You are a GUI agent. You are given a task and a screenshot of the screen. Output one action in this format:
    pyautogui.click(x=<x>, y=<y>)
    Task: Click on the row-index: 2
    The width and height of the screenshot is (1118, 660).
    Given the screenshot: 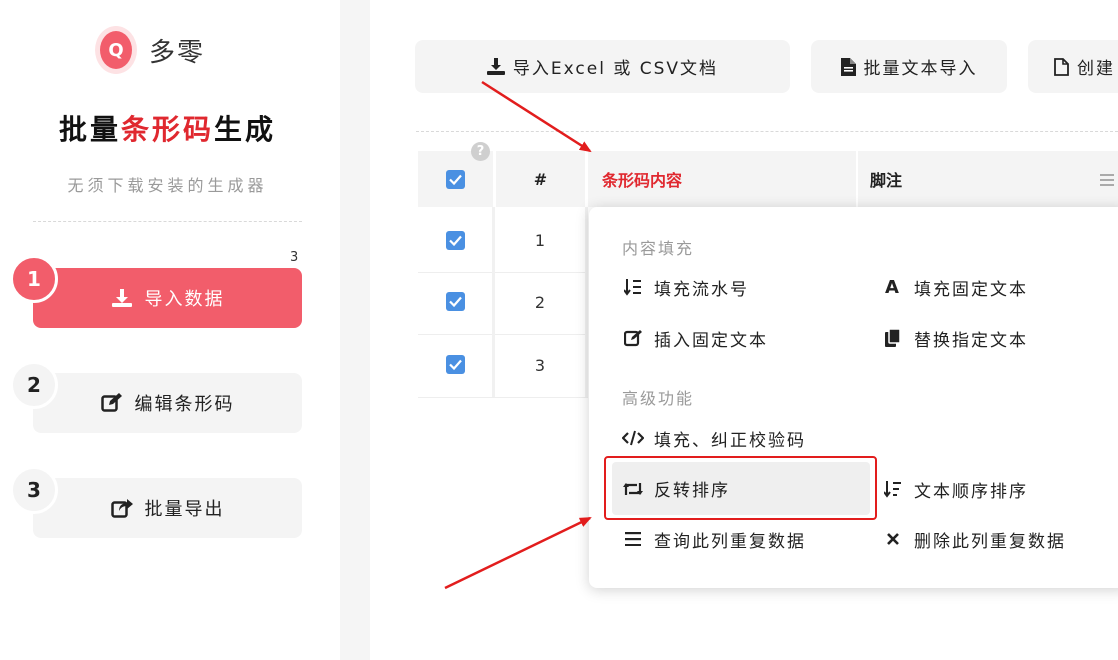 What is the action you would take?
    pyautogui.click(x=540, y=302)
    